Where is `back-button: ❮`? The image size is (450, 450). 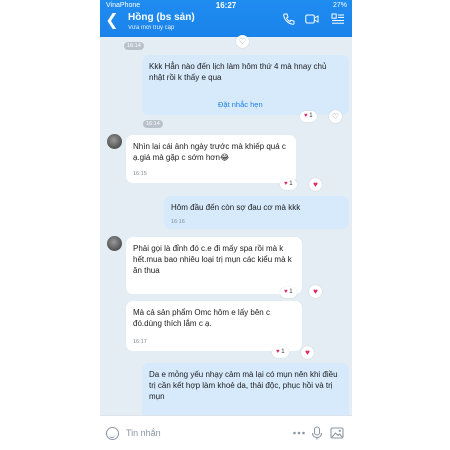
back-button: ❮ is located at coordinates (112, 21).